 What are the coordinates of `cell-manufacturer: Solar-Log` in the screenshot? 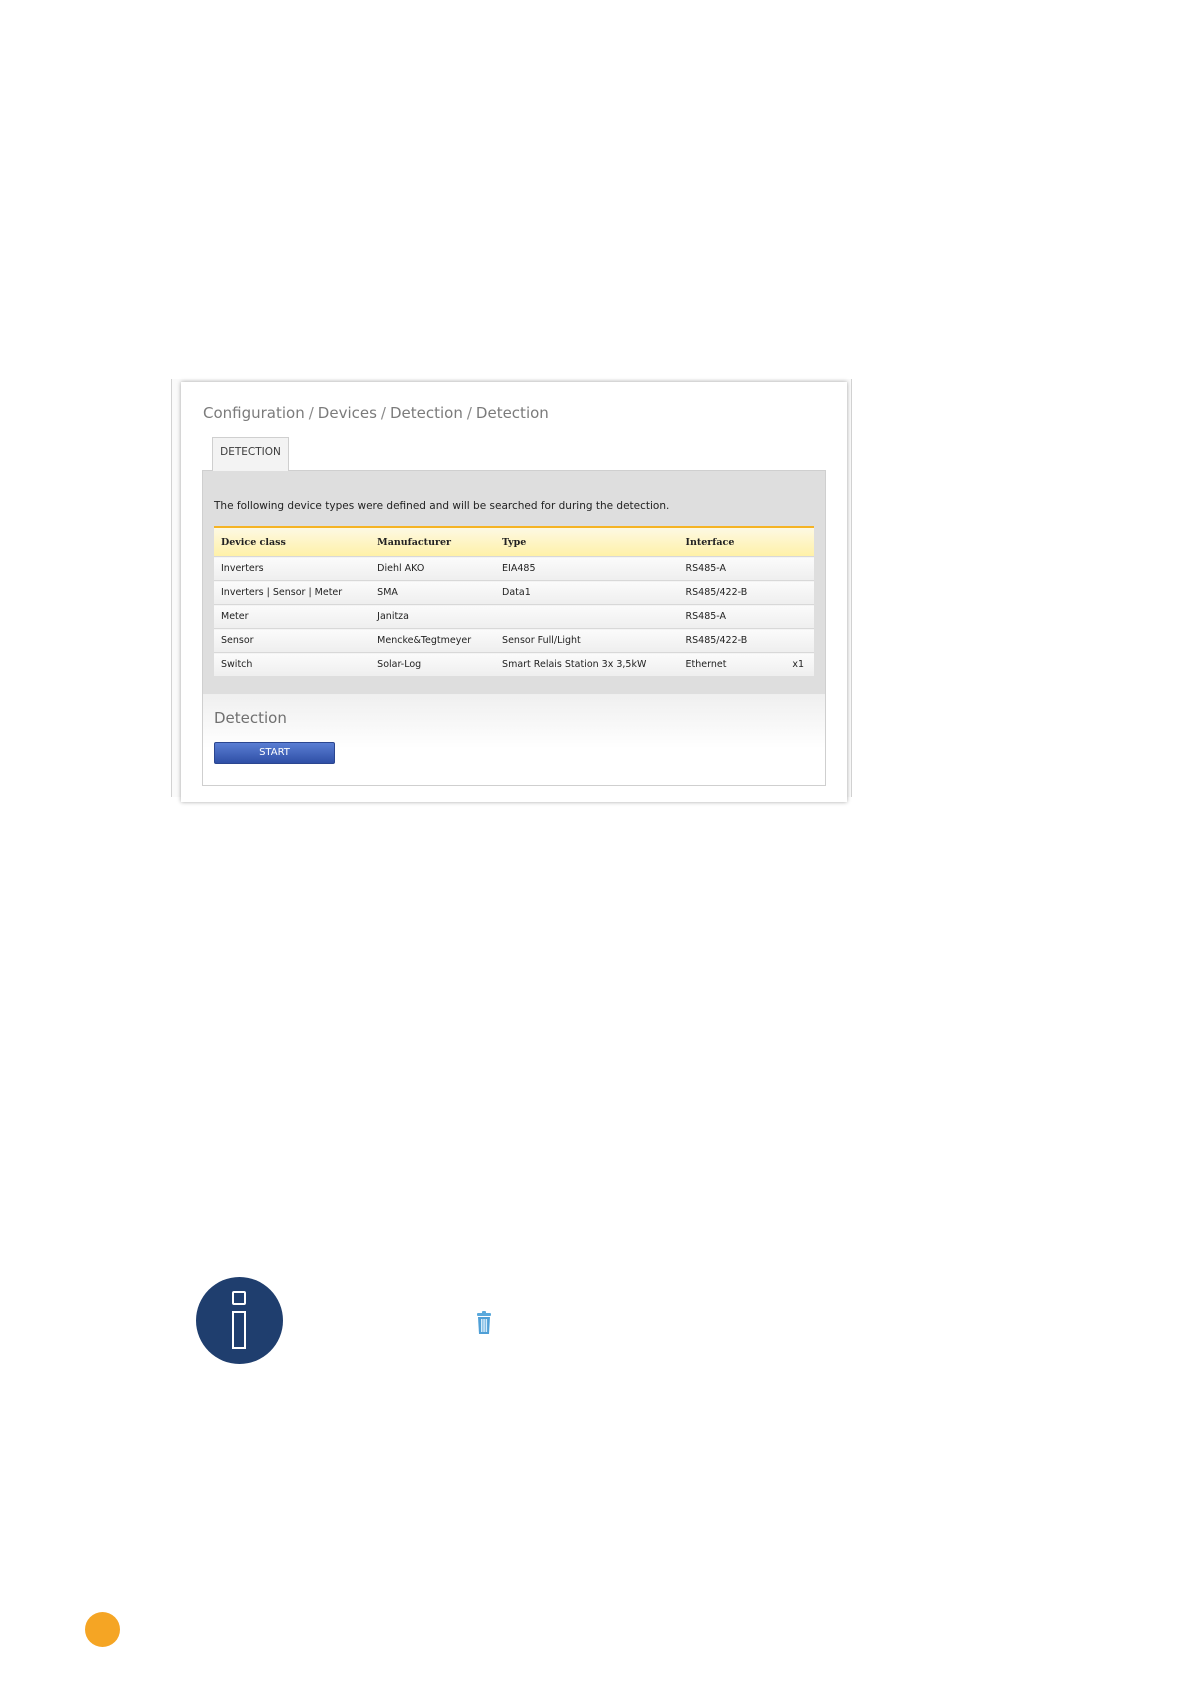 It's located at (433, 664).